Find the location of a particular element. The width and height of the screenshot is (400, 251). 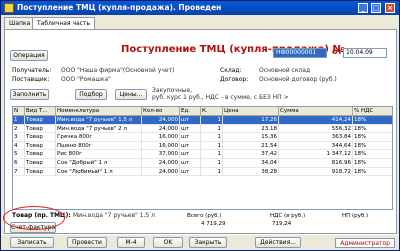

cell-price: 37,42 is located at coordinates (251, 154).